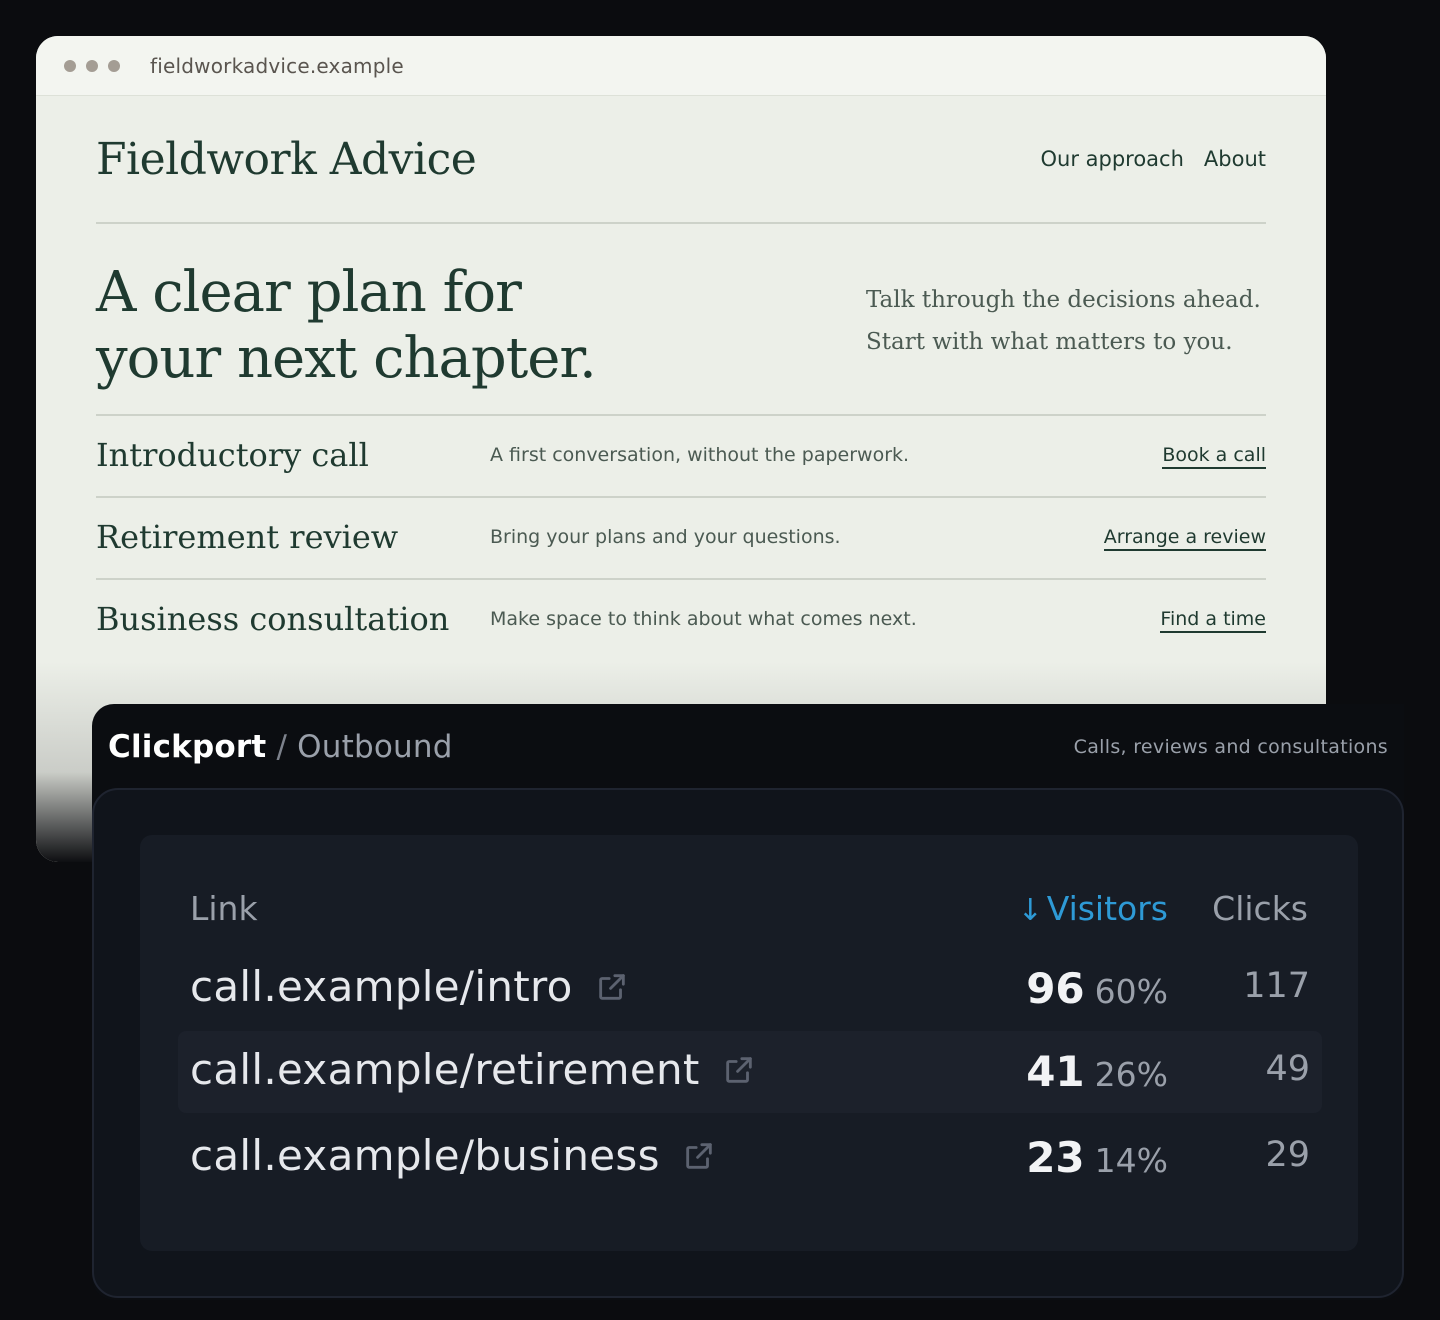 The width and height of the screenshot is (1440, 1320). I want to click on site-nav: Our approach About, so click(1153, 159).